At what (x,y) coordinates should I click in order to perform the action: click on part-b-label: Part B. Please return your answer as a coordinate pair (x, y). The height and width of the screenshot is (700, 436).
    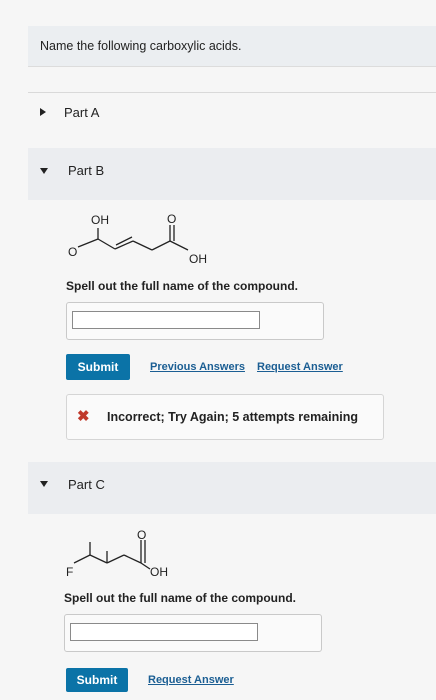
    Looking at the image, I should click on (86, 170).